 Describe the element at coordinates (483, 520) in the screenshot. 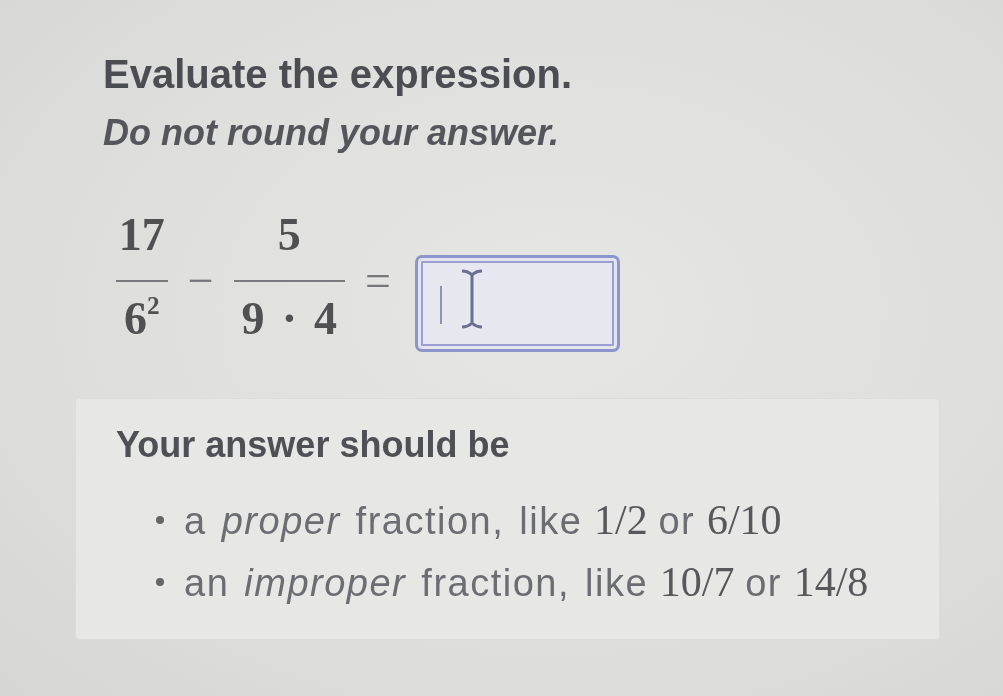

I see `hint-text: a proper fraction, like 1/2 or 6/10` at that location.